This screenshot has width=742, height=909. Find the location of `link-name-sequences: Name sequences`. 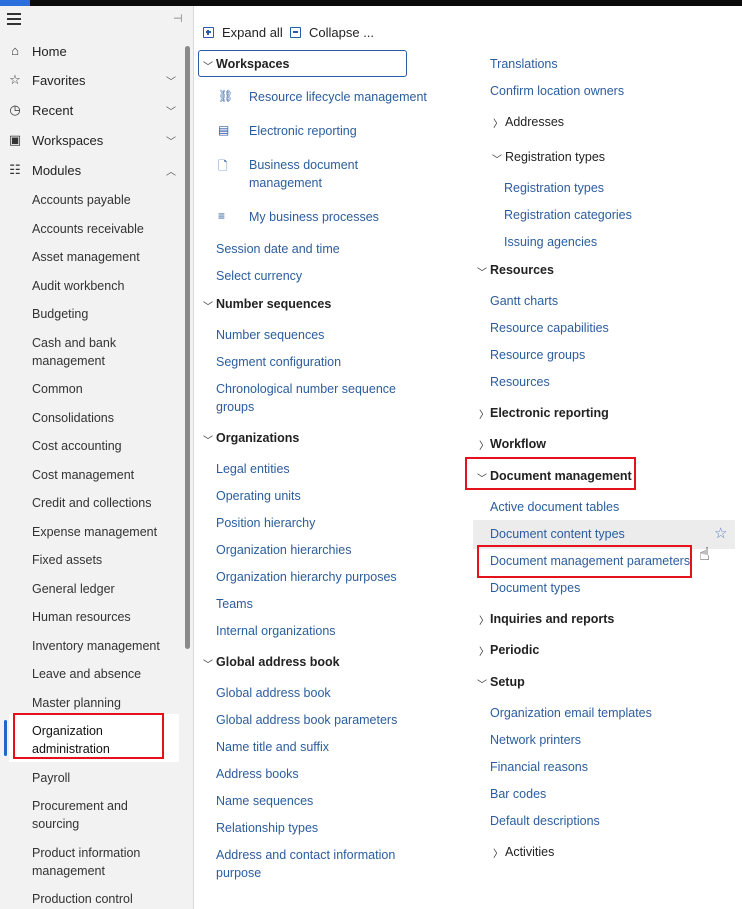

link-name-sequences: Name sequences is located at coordinates (264, 801).